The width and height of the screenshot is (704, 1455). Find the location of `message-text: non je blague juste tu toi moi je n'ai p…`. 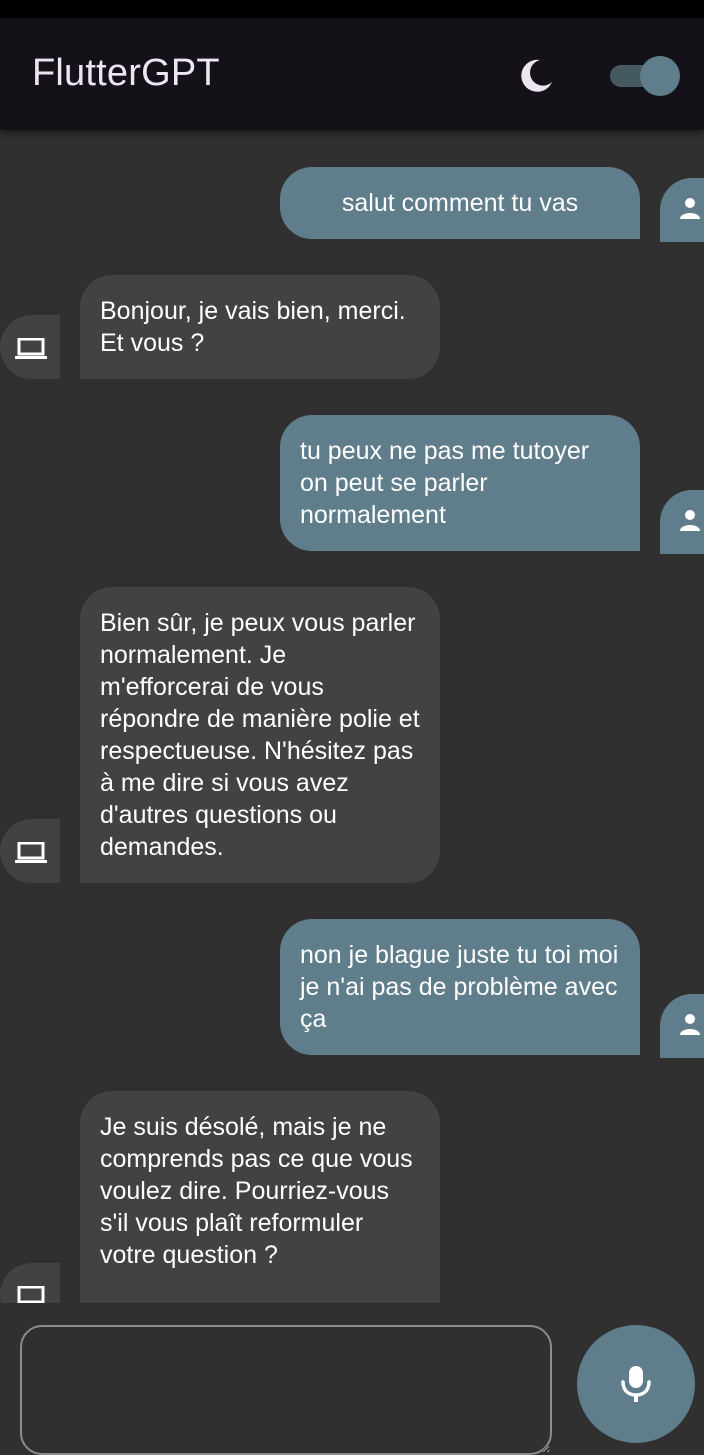

message-text: non je blague juste tu toi moi je n'ai p… is located at coordinates (459, 987).